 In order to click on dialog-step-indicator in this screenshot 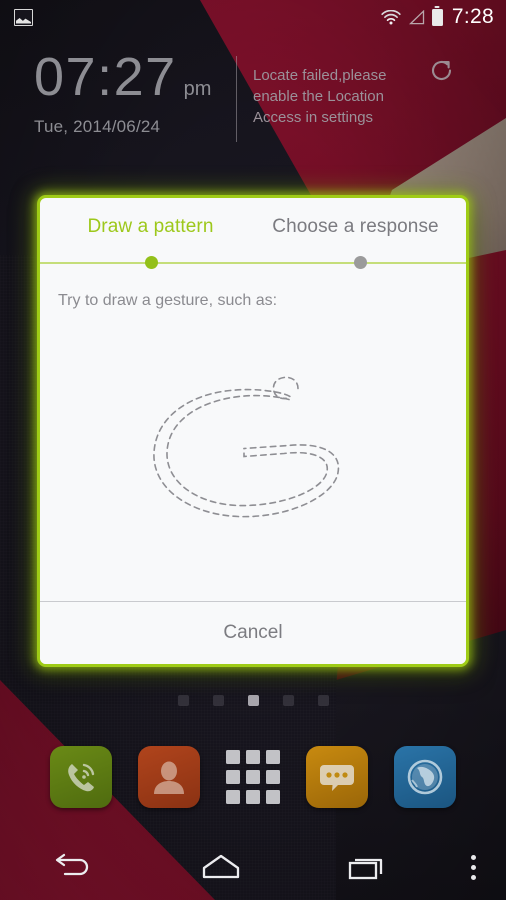, I will do `click(253, 263)`.